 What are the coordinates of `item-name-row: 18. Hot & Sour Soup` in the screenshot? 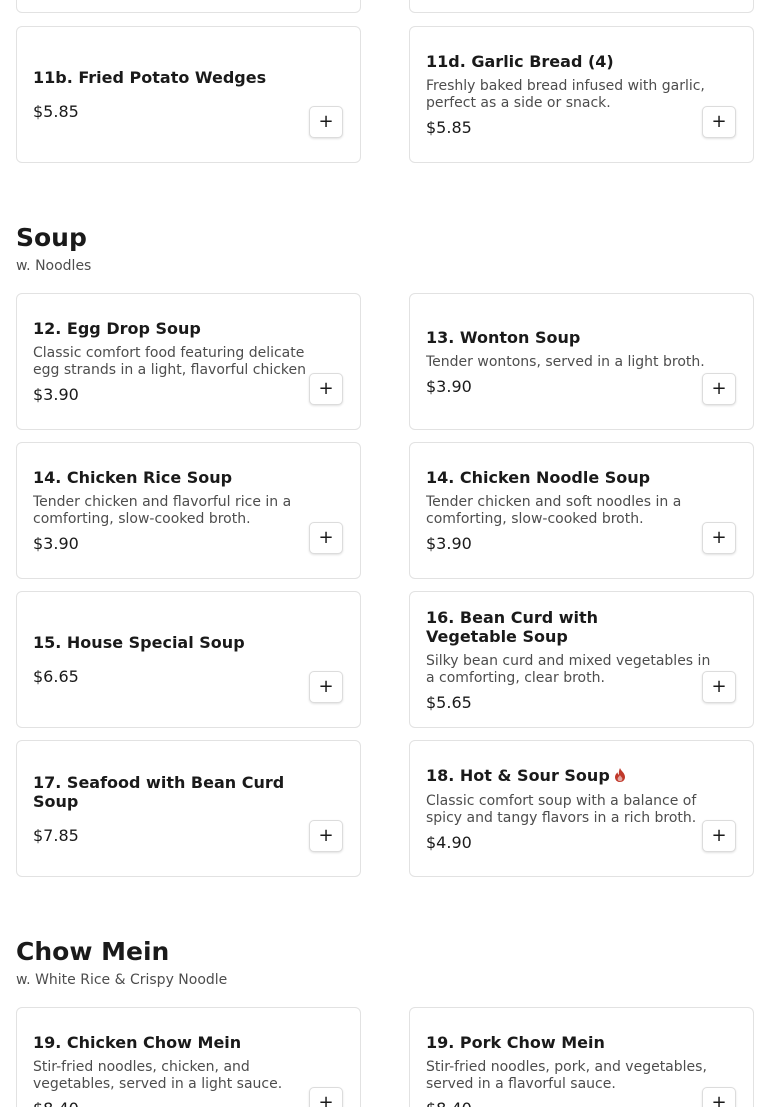 It's located at (558, 776).